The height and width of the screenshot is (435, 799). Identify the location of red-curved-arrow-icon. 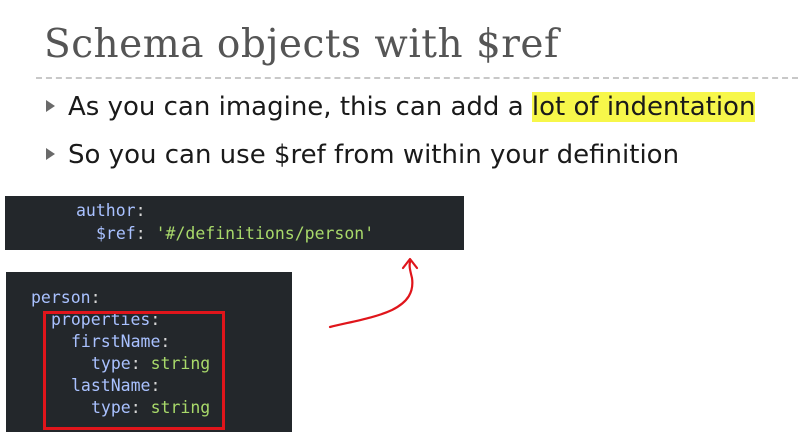
(373, 293).